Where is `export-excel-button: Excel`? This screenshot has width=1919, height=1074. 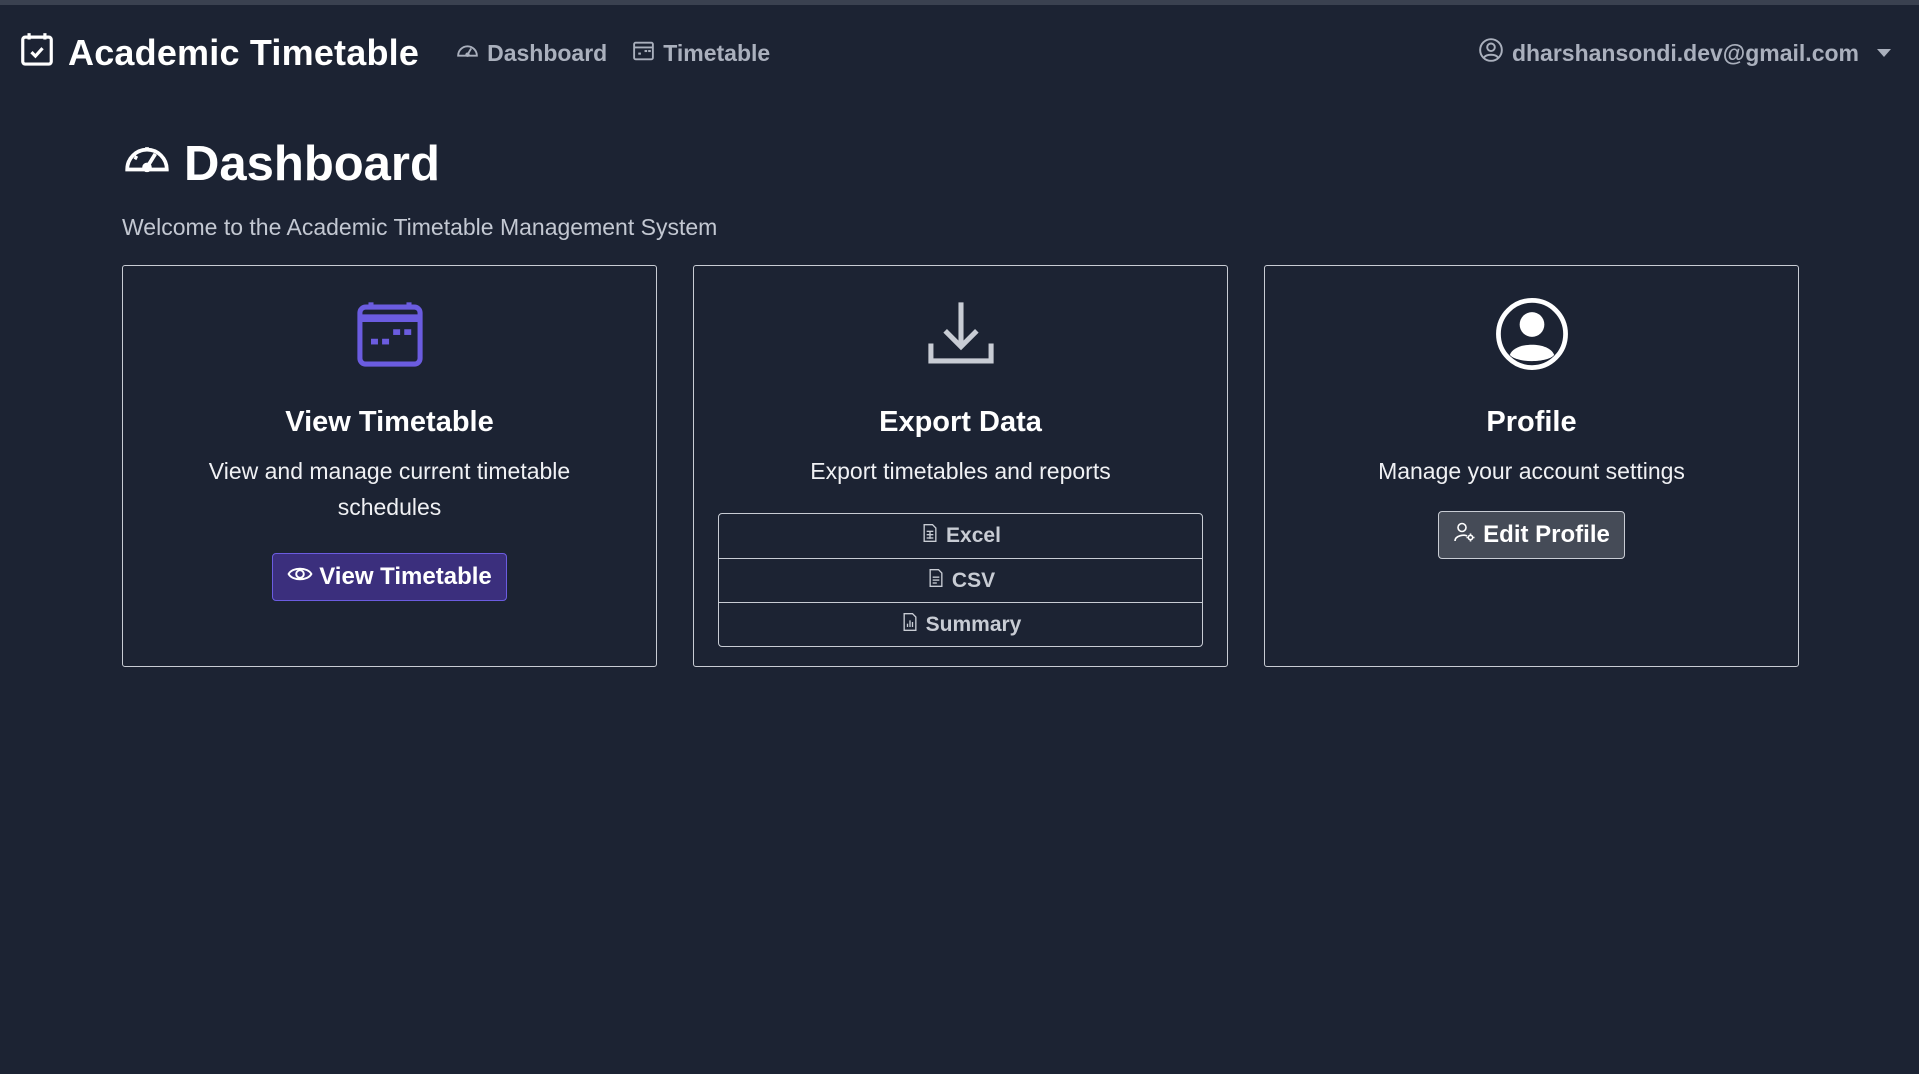
export-excel-button: Excel is located at coordinates (960, 536).